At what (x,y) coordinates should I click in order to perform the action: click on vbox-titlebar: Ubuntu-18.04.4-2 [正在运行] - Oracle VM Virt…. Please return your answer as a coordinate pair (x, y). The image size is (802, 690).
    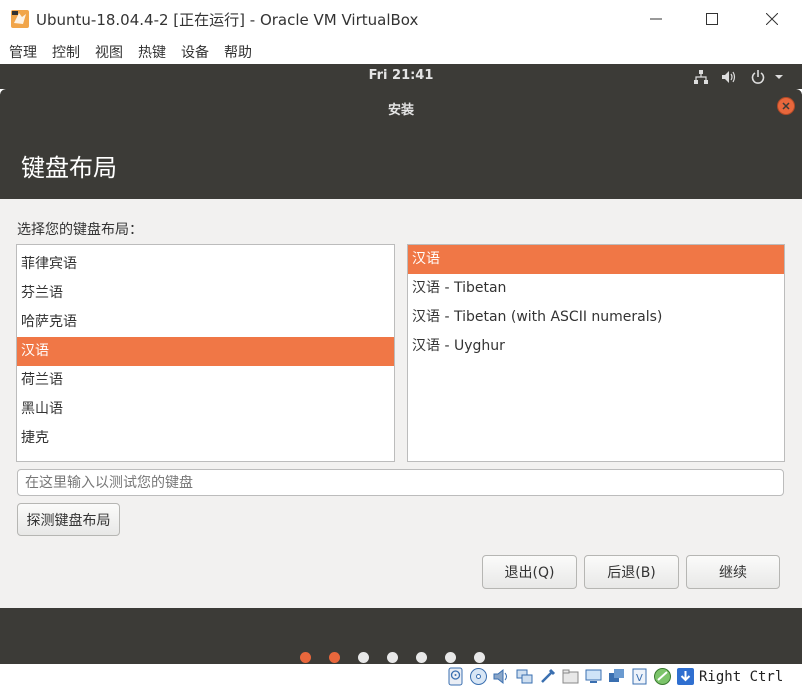
    Looking at the image, I should click on (401, 19).